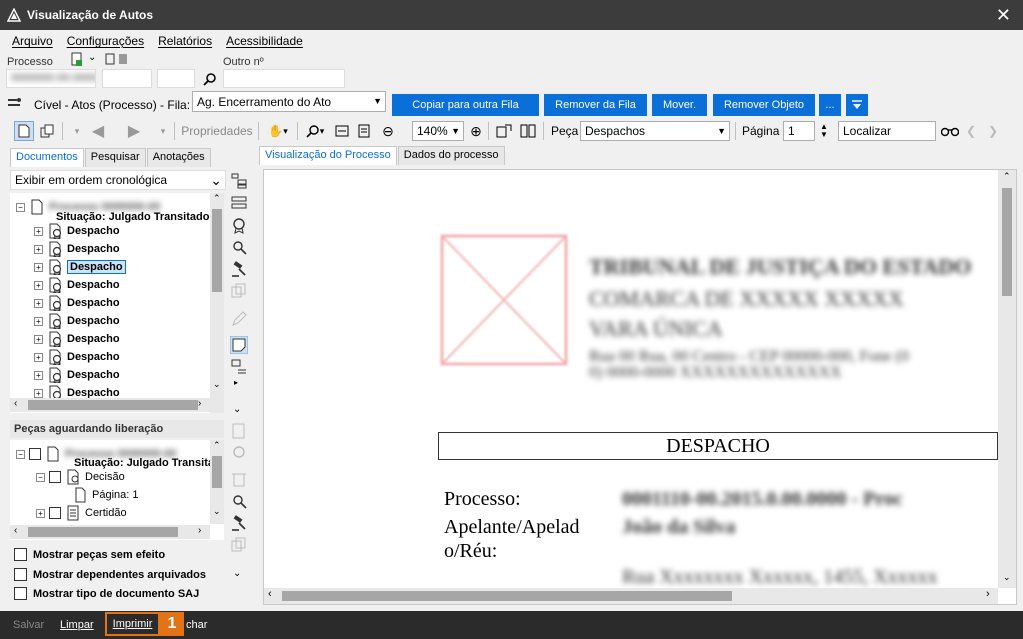 Image resolution: width=1023 pixels, height=639 pixels. What do you see at coordinates (115, 157) in the screenshot?
I see `tab-pesquisar: Pesquisar` at bounding box center [115, 157].